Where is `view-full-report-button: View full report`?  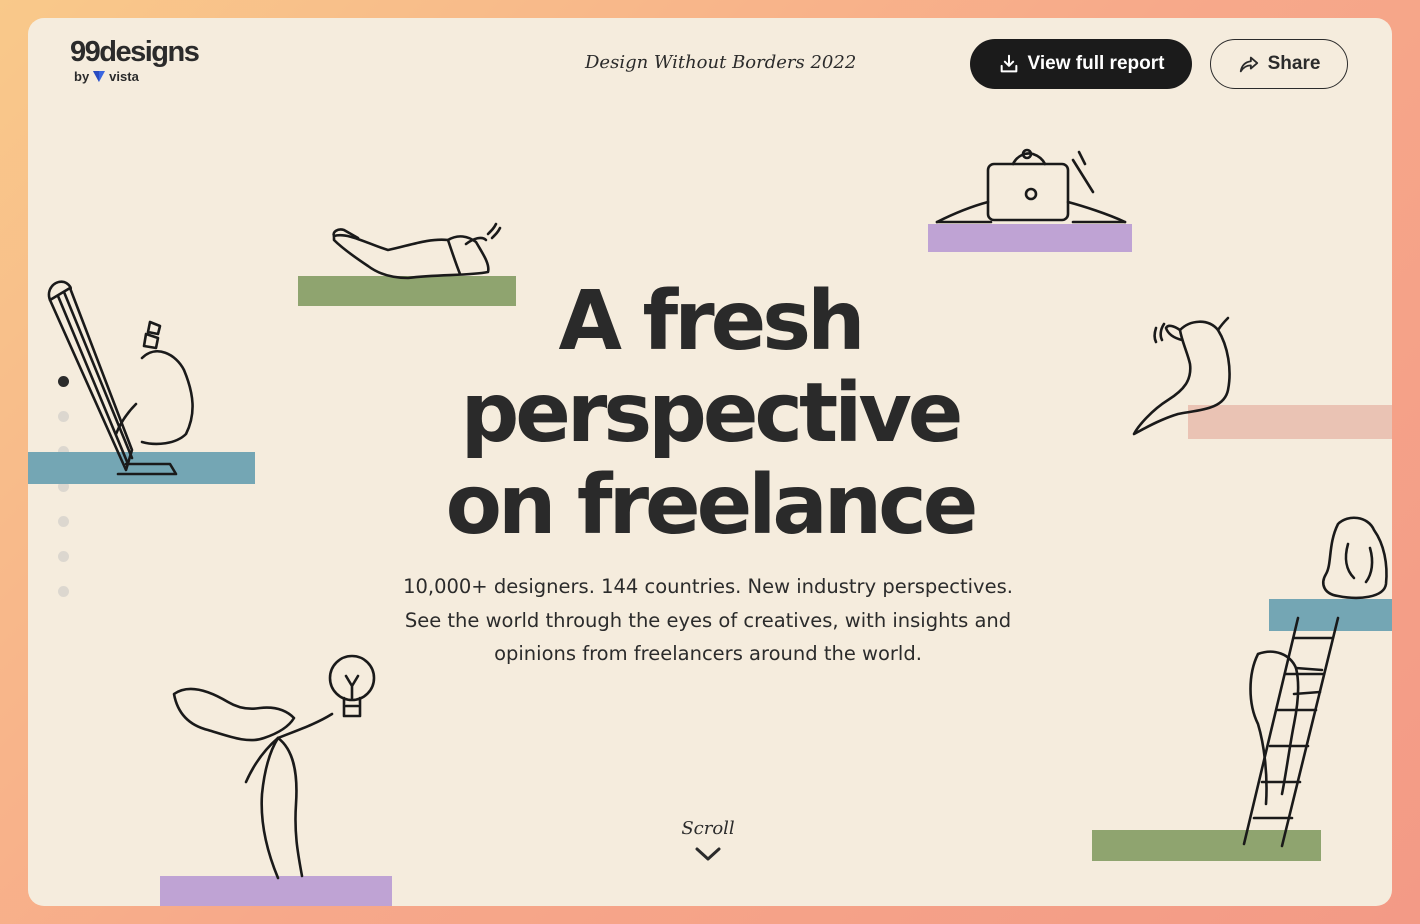
view-full-report-button: View full report is located at coordinates (1081, 64).